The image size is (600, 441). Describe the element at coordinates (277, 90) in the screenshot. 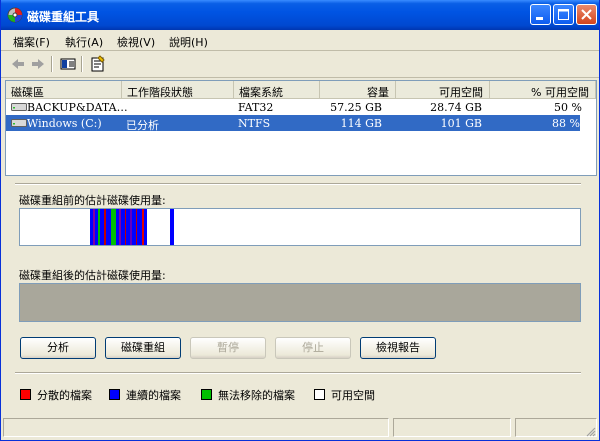

I see `column-header-file-system: 檔案系統` at that location.